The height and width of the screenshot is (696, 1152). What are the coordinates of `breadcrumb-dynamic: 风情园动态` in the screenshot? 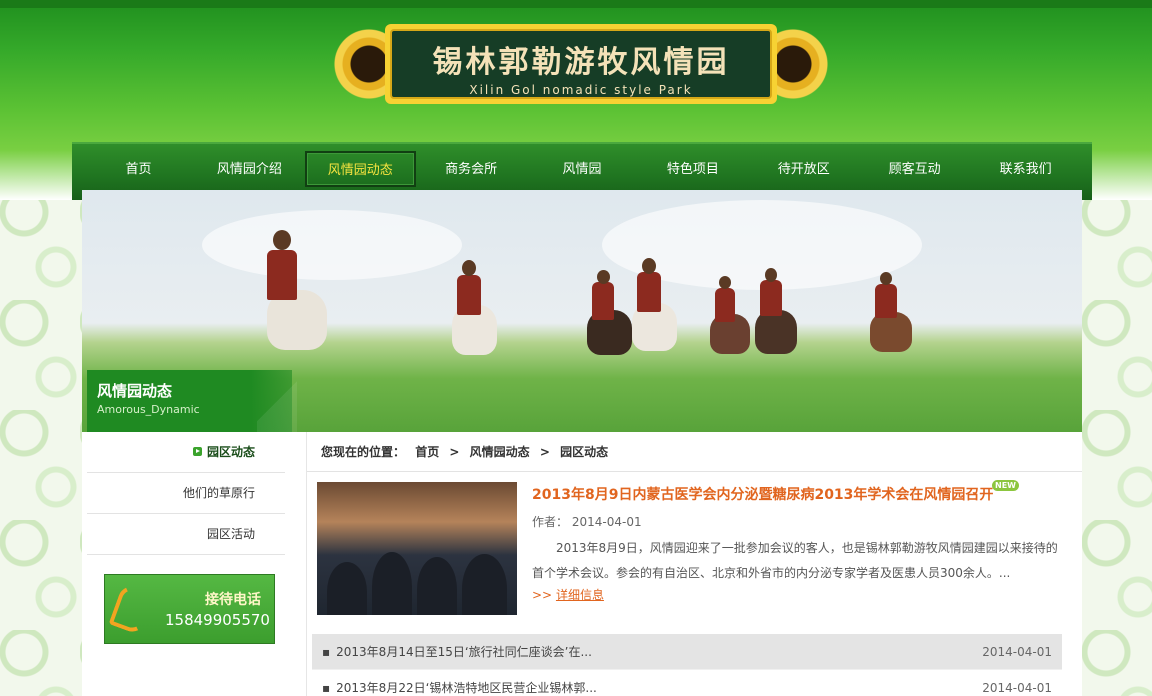 It's located at (500, 452).